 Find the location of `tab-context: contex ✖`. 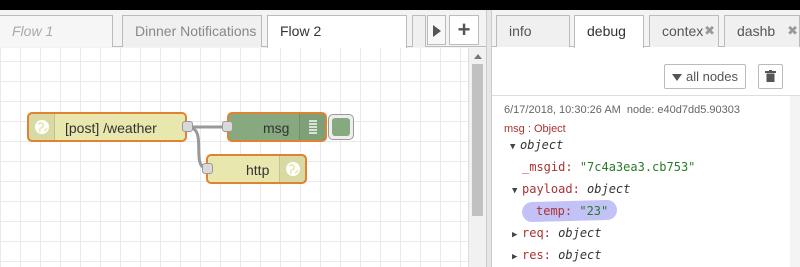

tab-context: contex ✖ is located at coordinates (684, 31).